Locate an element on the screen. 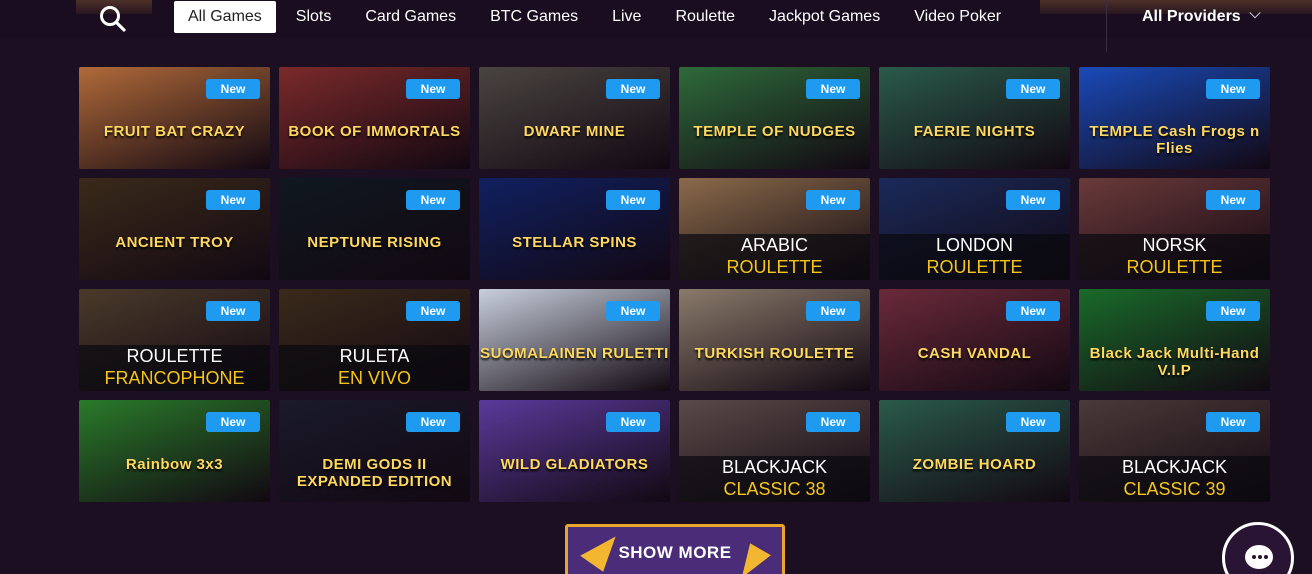  game-tile: TEMPLE Cash Frogs n Flies New is located at coordinates (1174, 118).